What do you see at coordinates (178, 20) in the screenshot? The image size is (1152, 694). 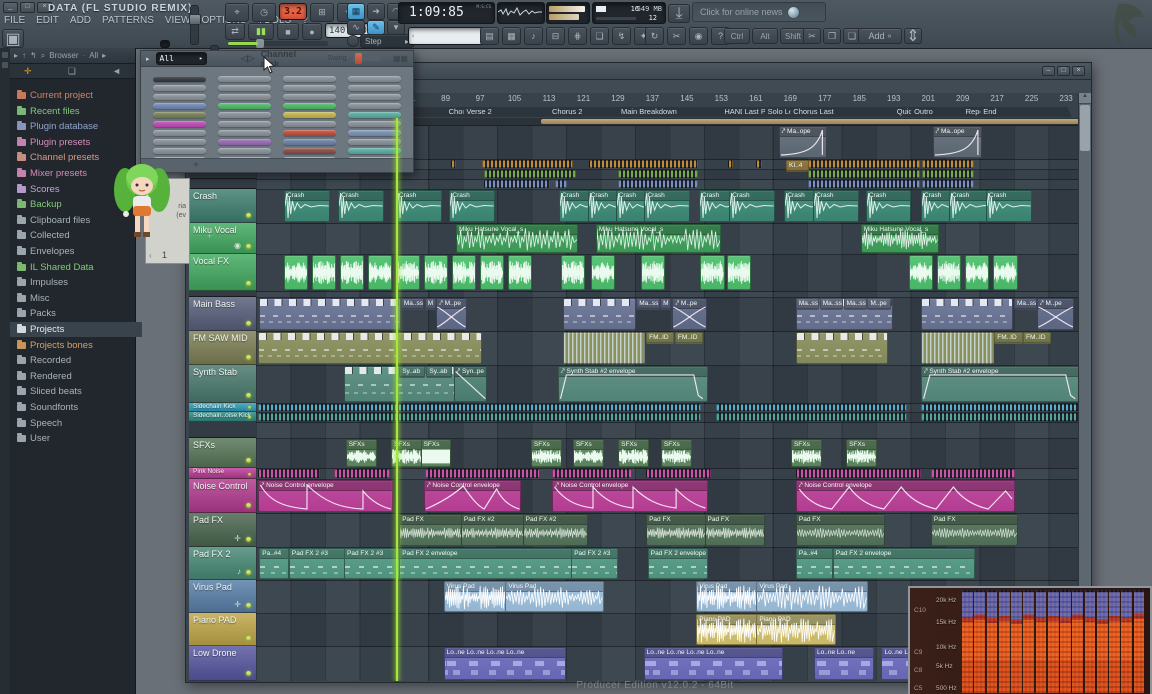 I see `menu-view: VIEW` at bounding box center [178, 20].